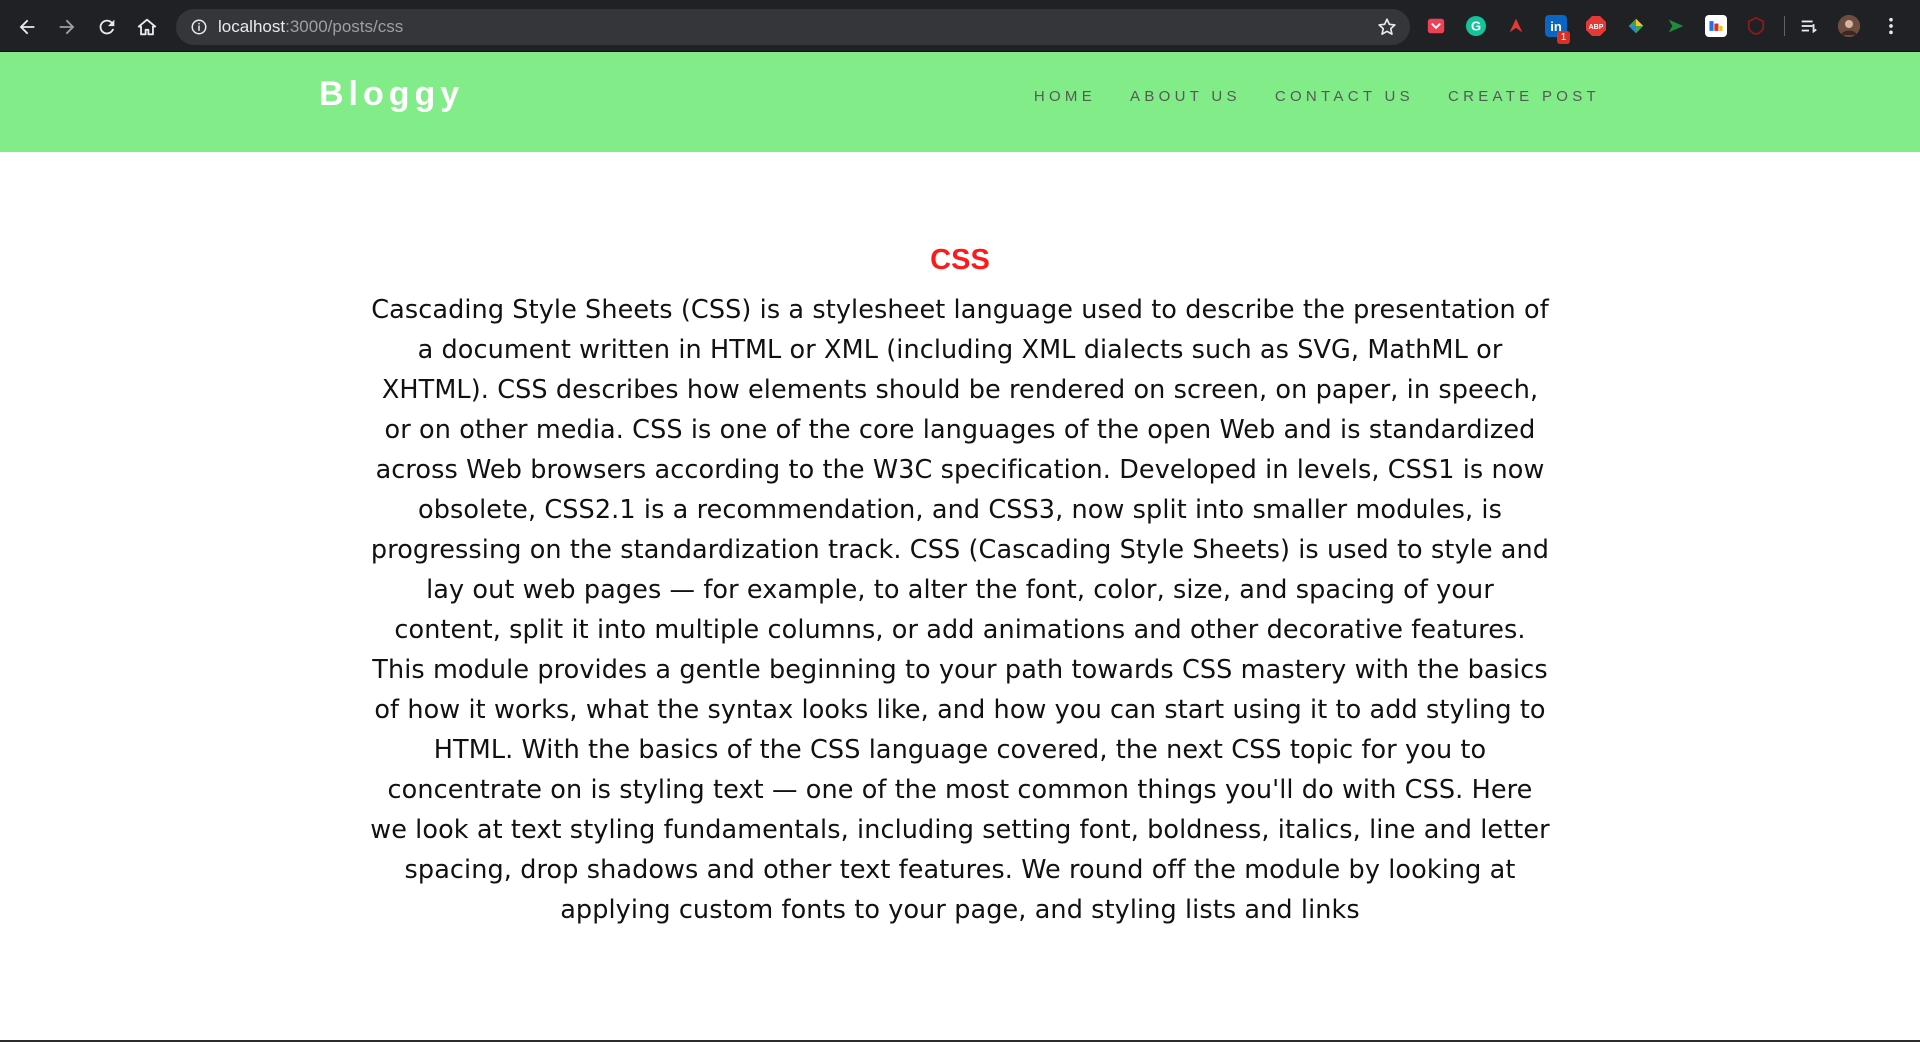  What do you see at coordinates (1809, 26) in the screenshot?
I see `reading-list-icon` at bounding box center [1809, 26].